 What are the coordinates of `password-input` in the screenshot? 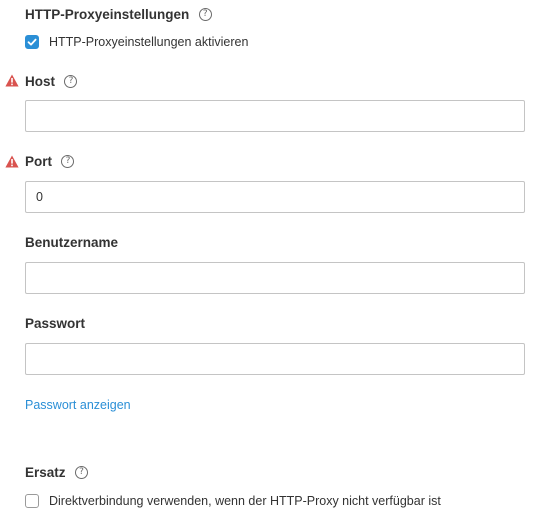 It's located at (275, 359).